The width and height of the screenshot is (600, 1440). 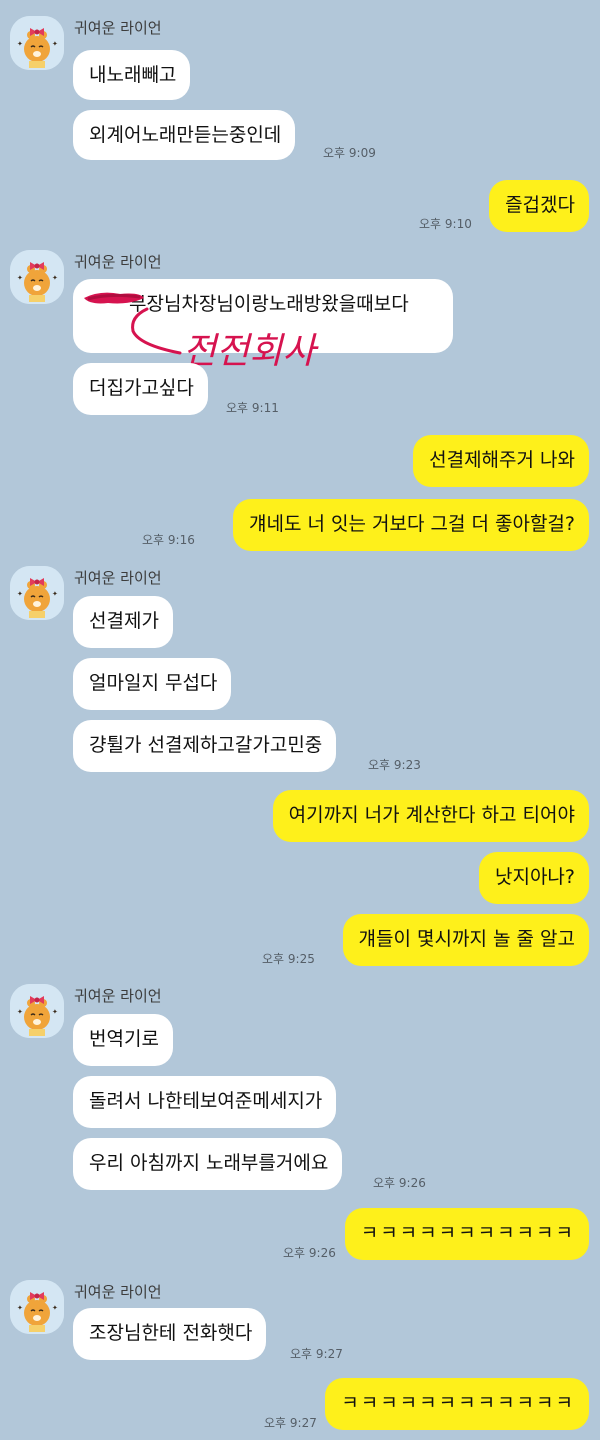 What do you see at coordinates (430, 816) in the screenshot?
I see `outgoing-message: 여기까지 너가 계산한다 하고 티어야` at bounding box center [430, 816].